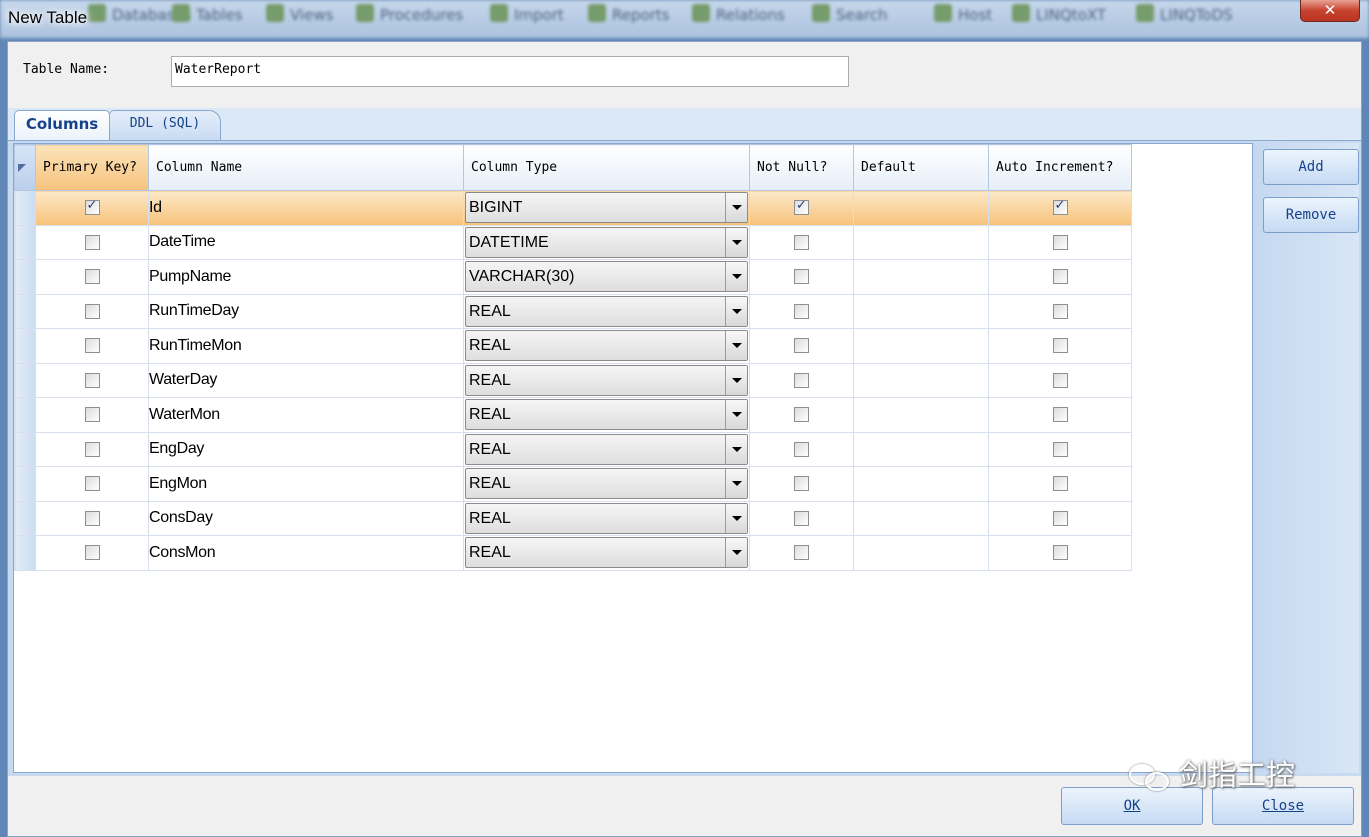 This screenshot has height=837, width=1369. Describe the element at coordinates (1060, 167) in the screenshot. I see `header-auto-increment: Auto Increment?` at that location.